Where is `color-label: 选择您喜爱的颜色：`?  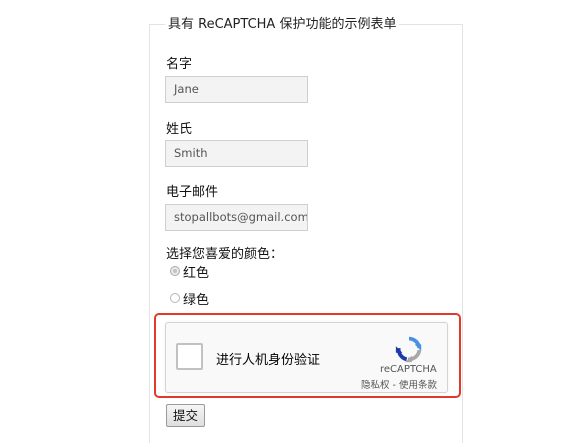
color-label: 选择您喜爱的颜色： is located at coordinates (225, 254).